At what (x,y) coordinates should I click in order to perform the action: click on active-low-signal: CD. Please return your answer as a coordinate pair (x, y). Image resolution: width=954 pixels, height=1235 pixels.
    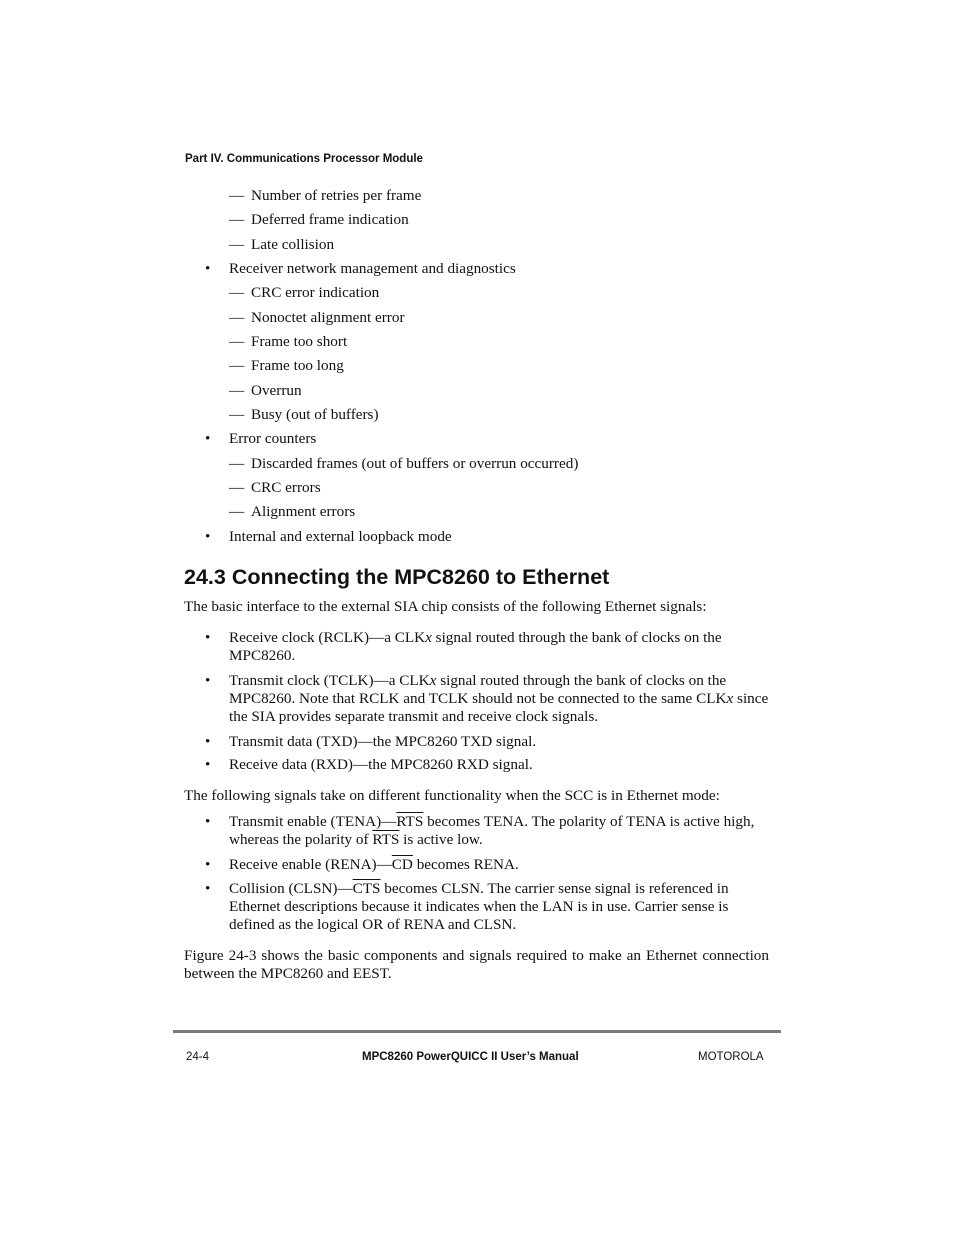
    Looking at the image, I should click on (402, 864).